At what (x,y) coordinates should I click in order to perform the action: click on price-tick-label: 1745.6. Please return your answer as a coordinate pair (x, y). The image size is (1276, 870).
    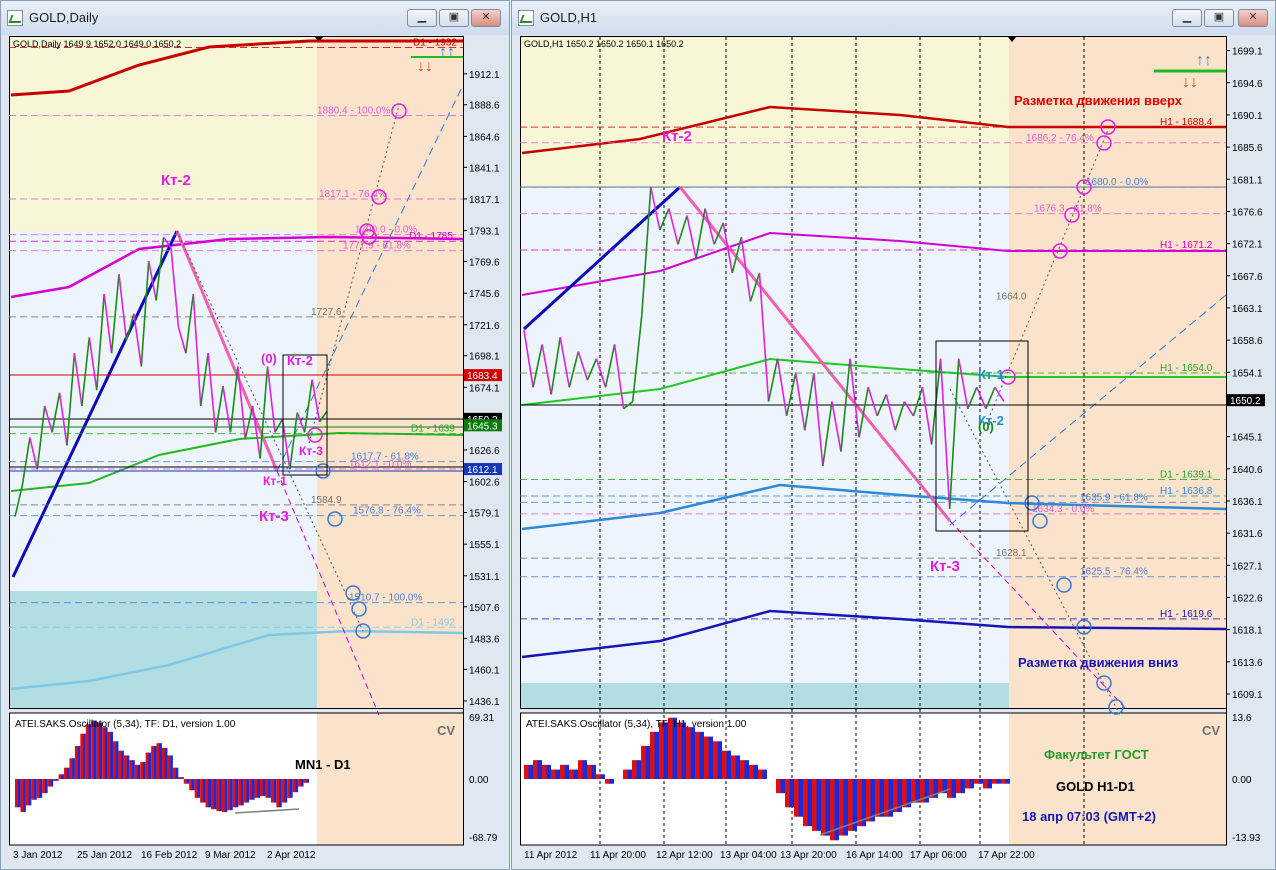
    Looking at the image, I should click on (484, 294).